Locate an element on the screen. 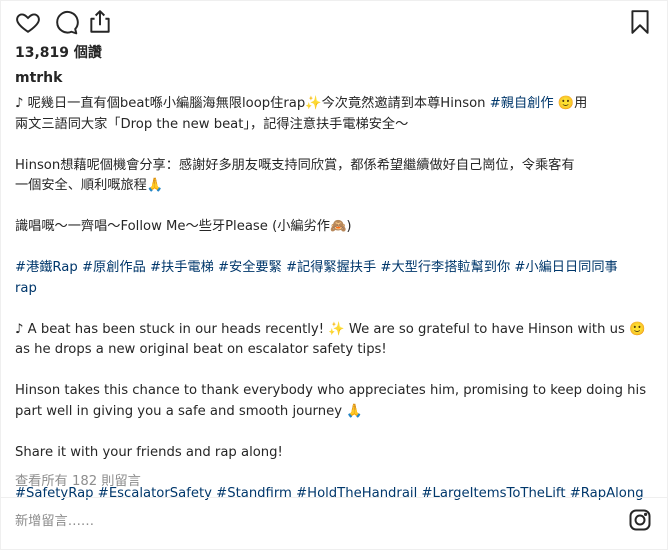 The width and height of the screenshot is (668, 550). caption-line: 兩文三語同大家「Drop the new beat」，記得注意扶手電梯安全～ is located at coordinates (212, 124).